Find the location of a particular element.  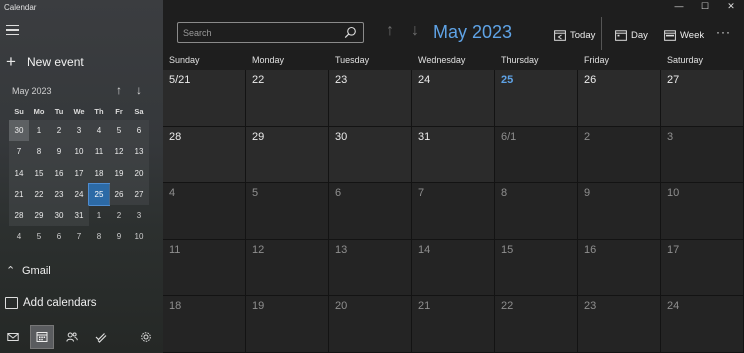

mini-day: 27 is located at coordinates (139, 194).